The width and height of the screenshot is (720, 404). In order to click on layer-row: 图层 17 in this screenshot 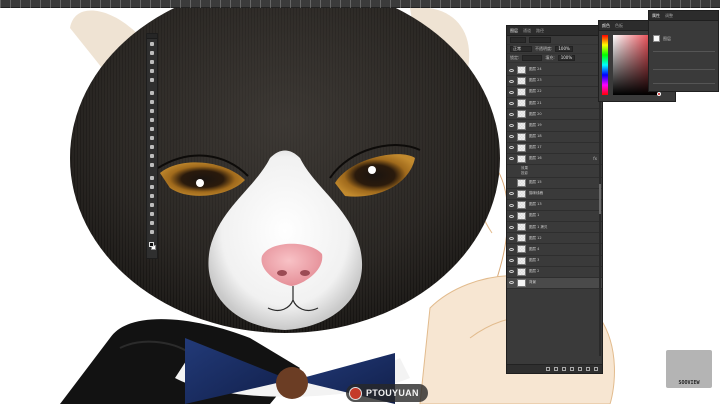, I will do `click(554, 148)`.